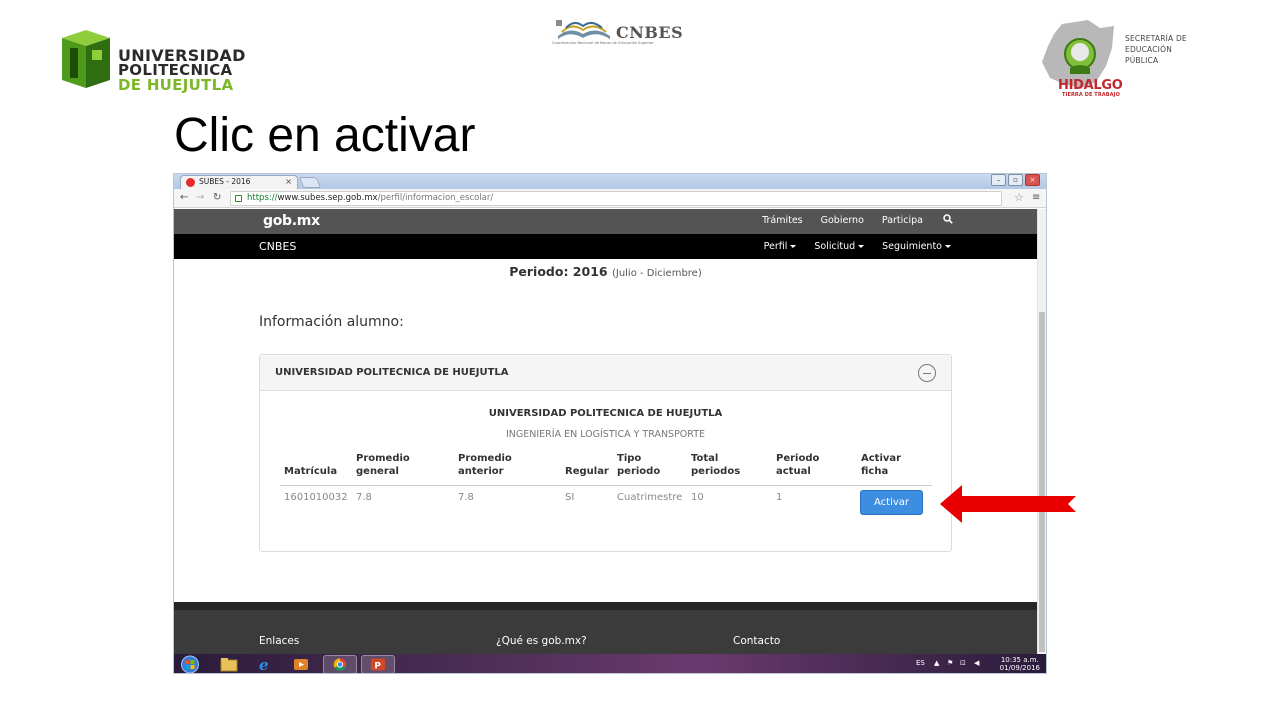 The height and width of the screenshot is (720, 1280). I want to click on cnbes-brand: CNBES, so click(277, 246).